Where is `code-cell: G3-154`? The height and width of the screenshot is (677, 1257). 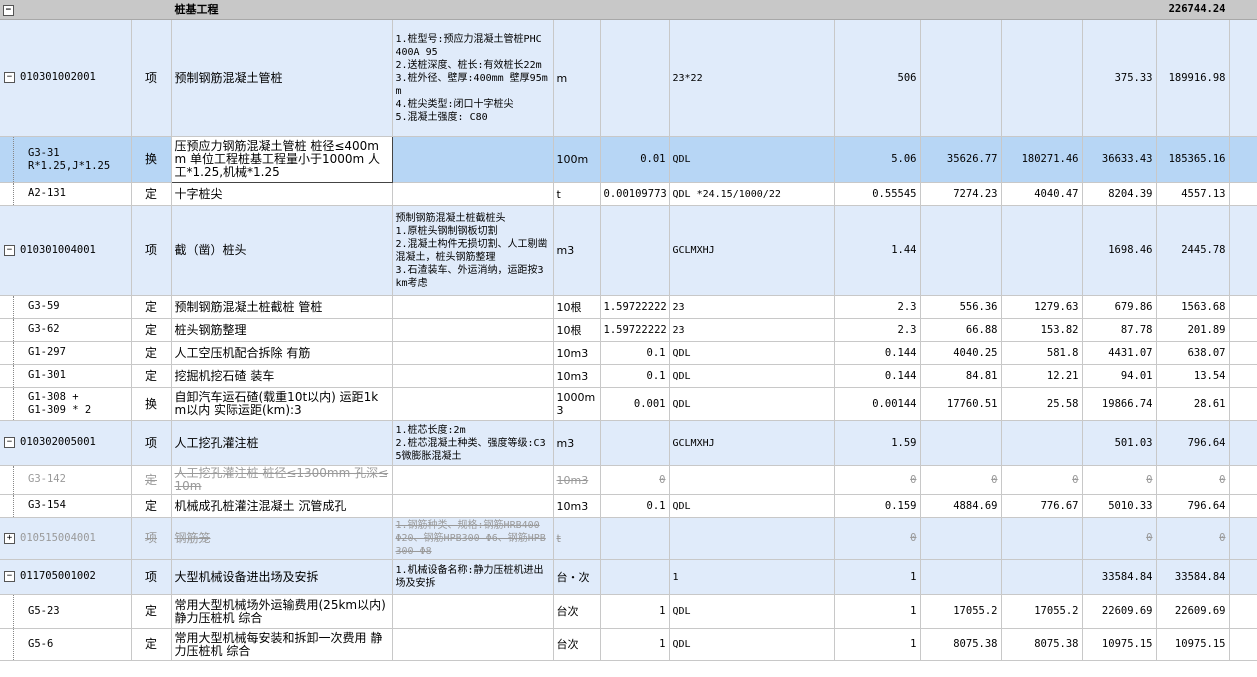
code-cell: G3-154 is located at coordinates (66, 506).